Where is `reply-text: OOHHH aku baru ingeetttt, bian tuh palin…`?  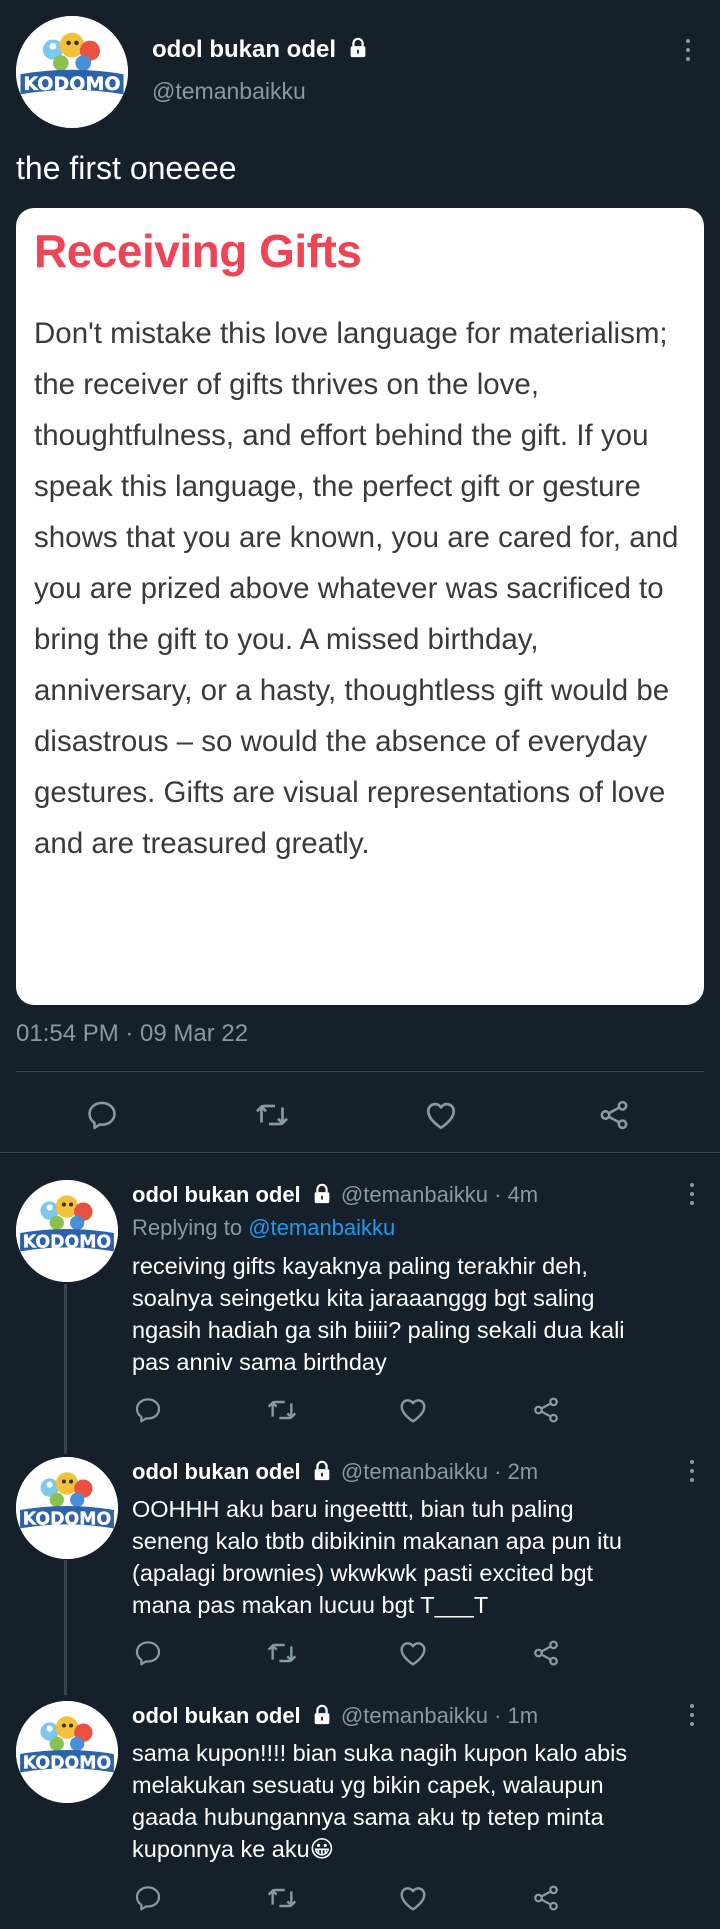 reply-text: OOHHH aku baru ingeetttt, bian tuh palin… is located at coordinates (377, 1557).